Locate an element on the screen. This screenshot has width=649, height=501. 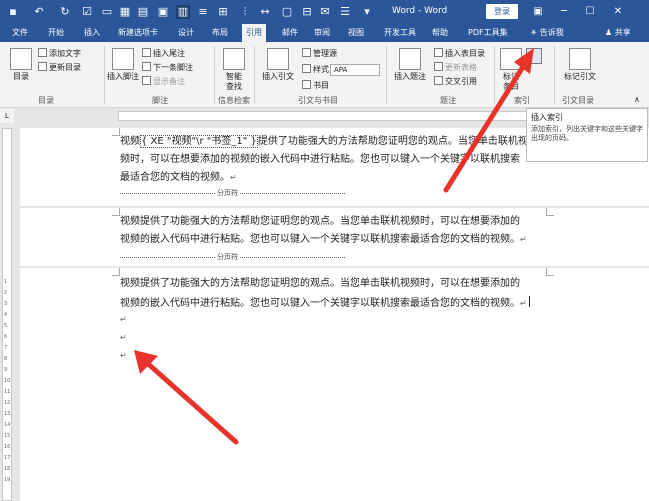
mark-citation-icon is located at coordinates (580, 59).